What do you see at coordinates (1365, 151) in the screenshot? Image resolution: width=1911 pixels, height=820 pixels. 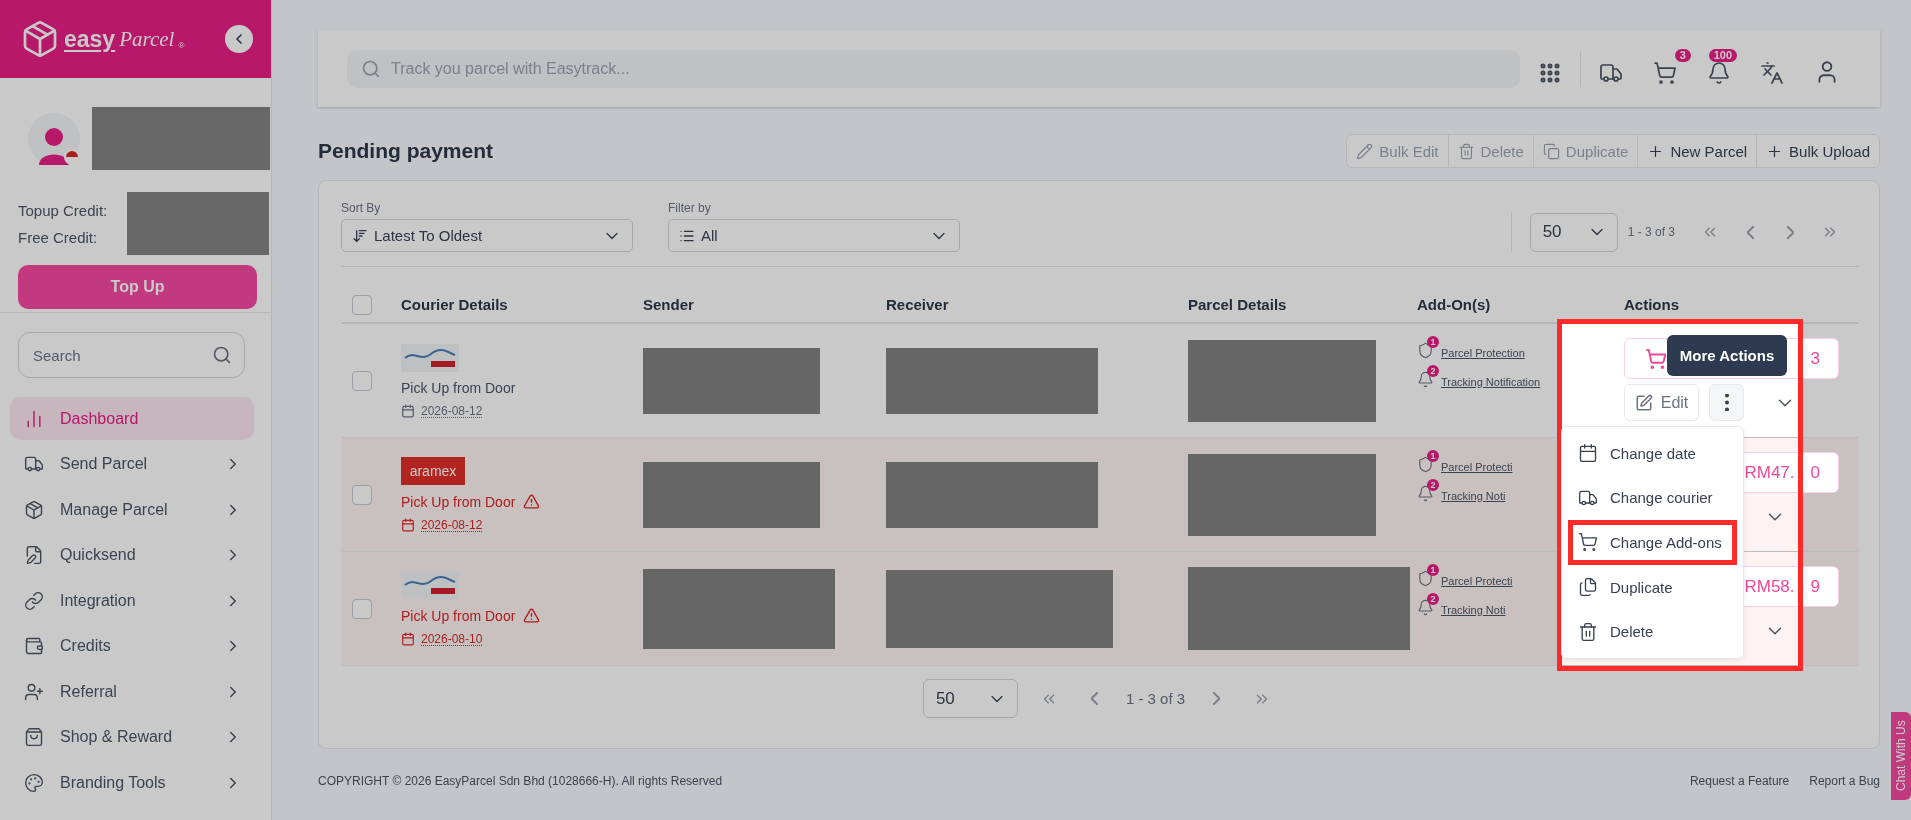 I see `pencil-icon` at bounding box center [1365, 151].